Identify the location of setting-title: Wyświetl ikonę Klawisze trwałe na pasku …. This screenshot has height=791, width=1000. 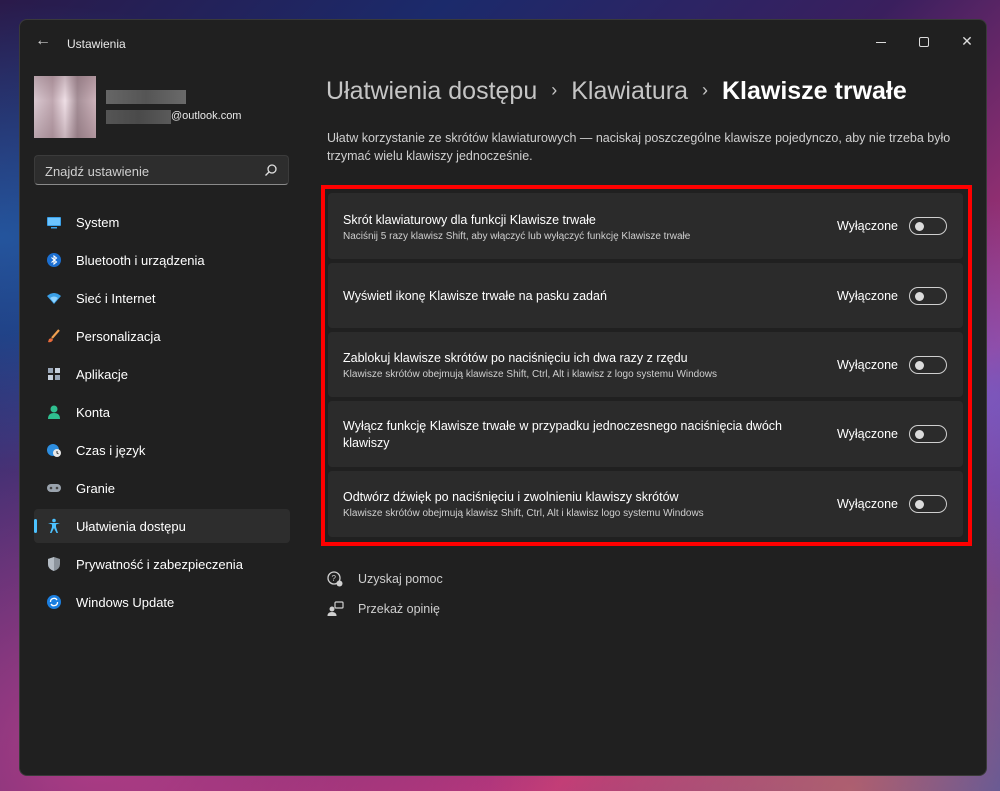
(475, 296).